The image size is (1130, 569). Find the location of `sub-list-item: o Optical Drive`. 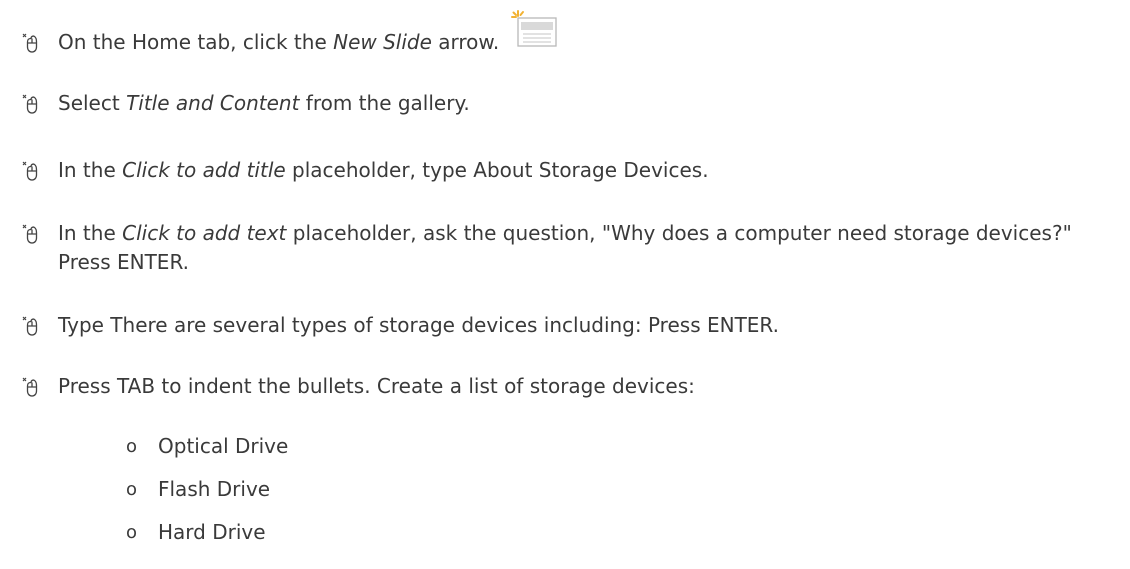

sub-list-item: o Optical Drive is located at coordinates (207, 446).